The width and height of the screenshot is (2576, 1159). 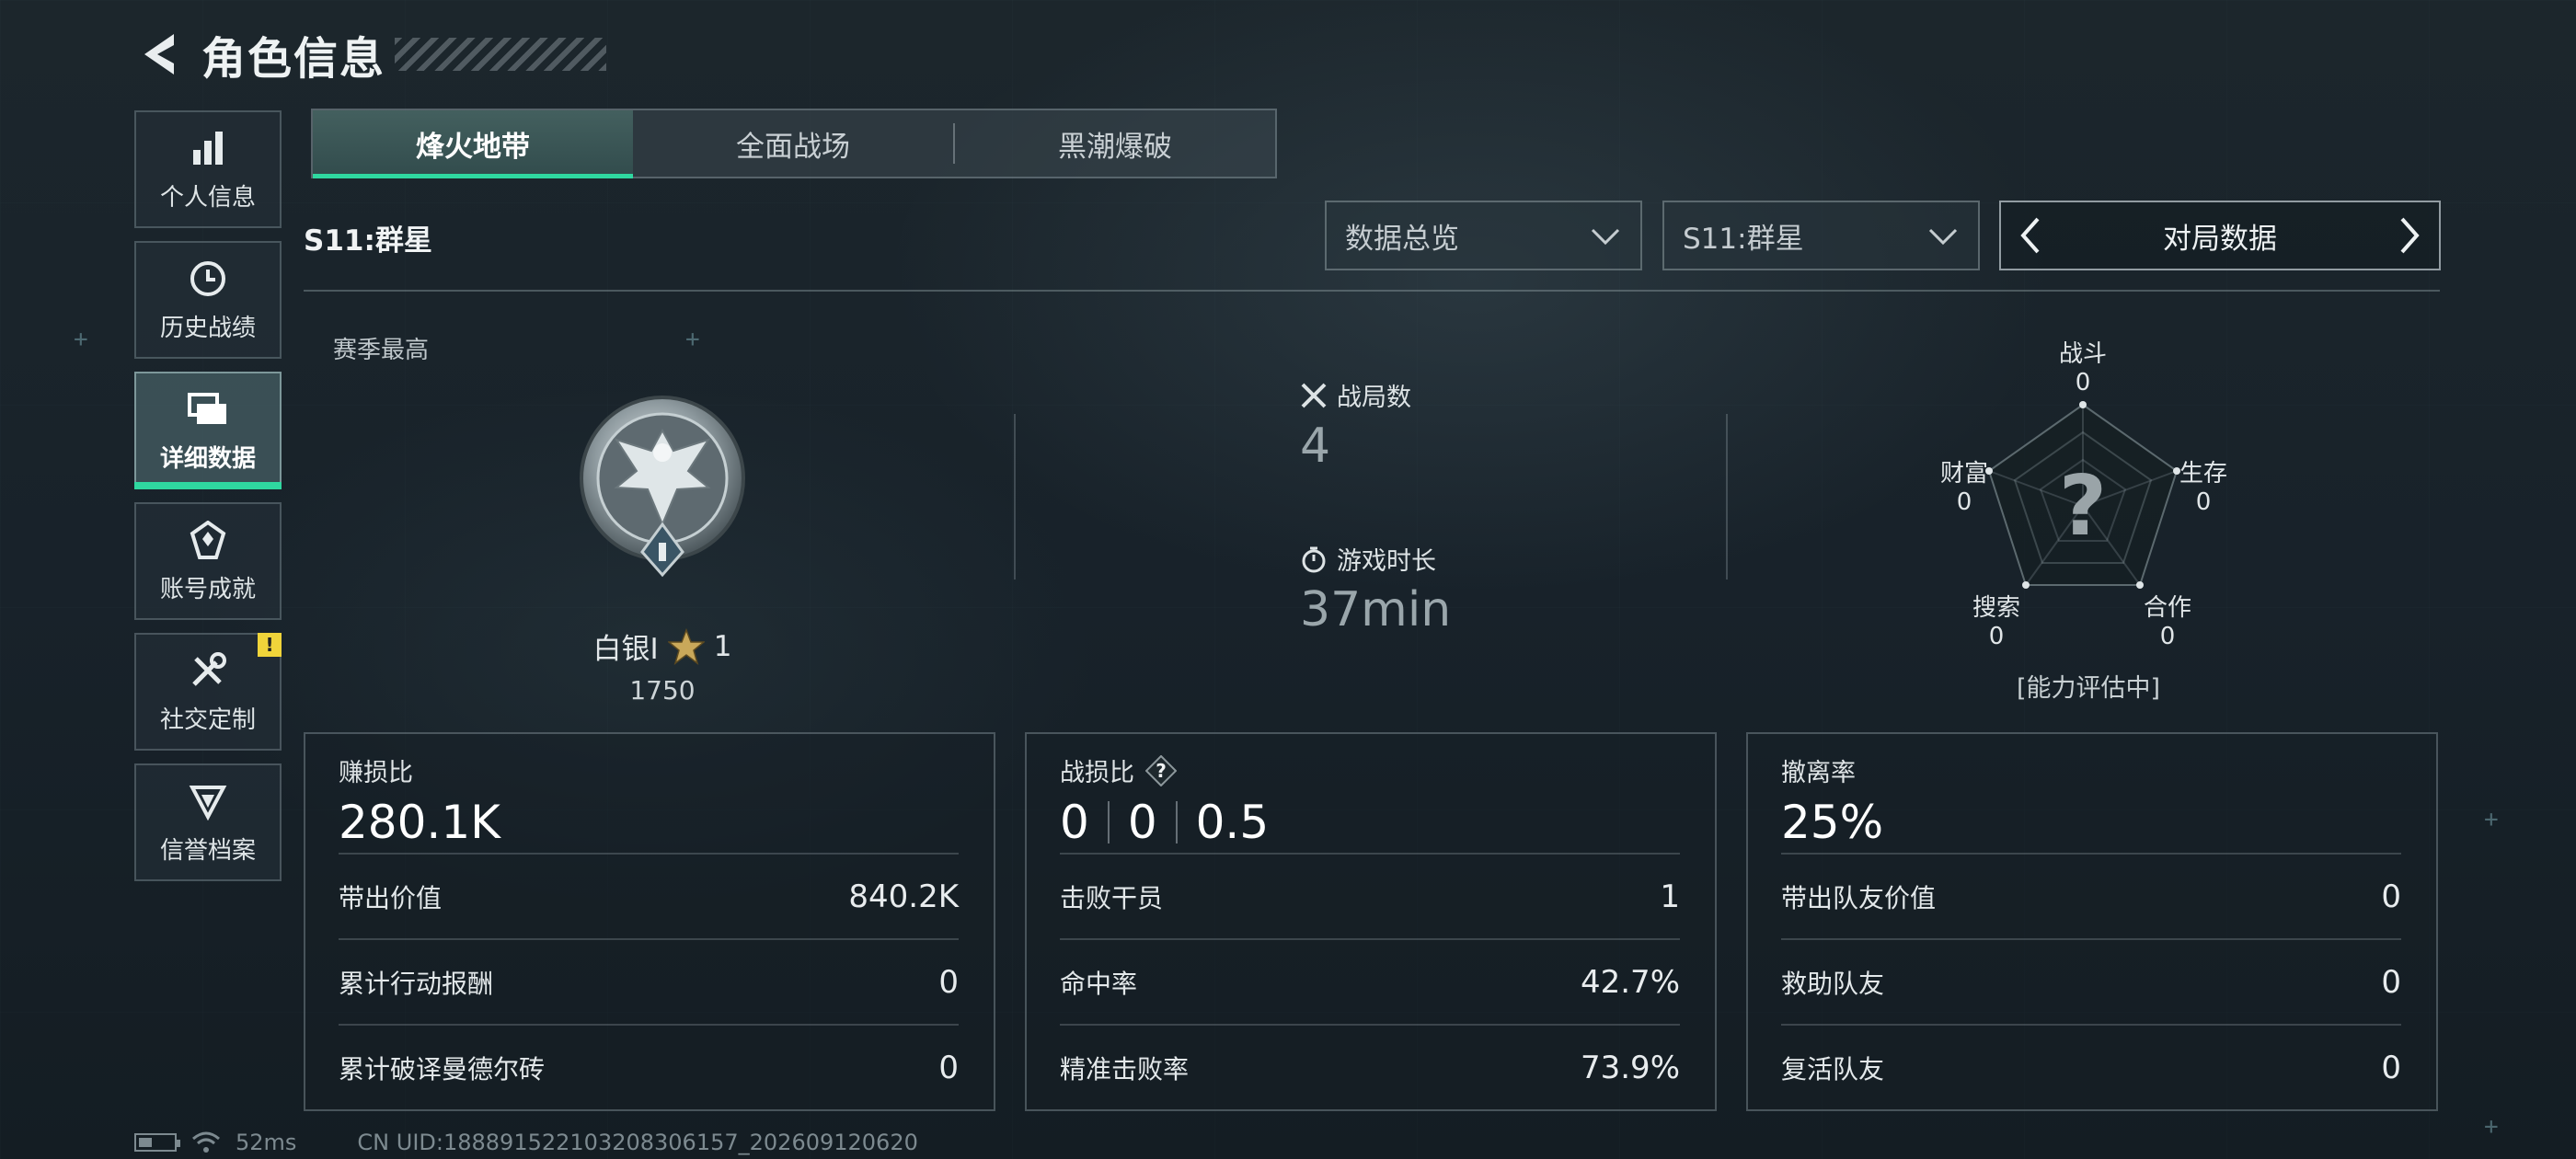 What do you see at coordinates (1370, 822) in the screenshot?
I see `kd-values: 0 0 0.5` at bounding box center [1370, 822].